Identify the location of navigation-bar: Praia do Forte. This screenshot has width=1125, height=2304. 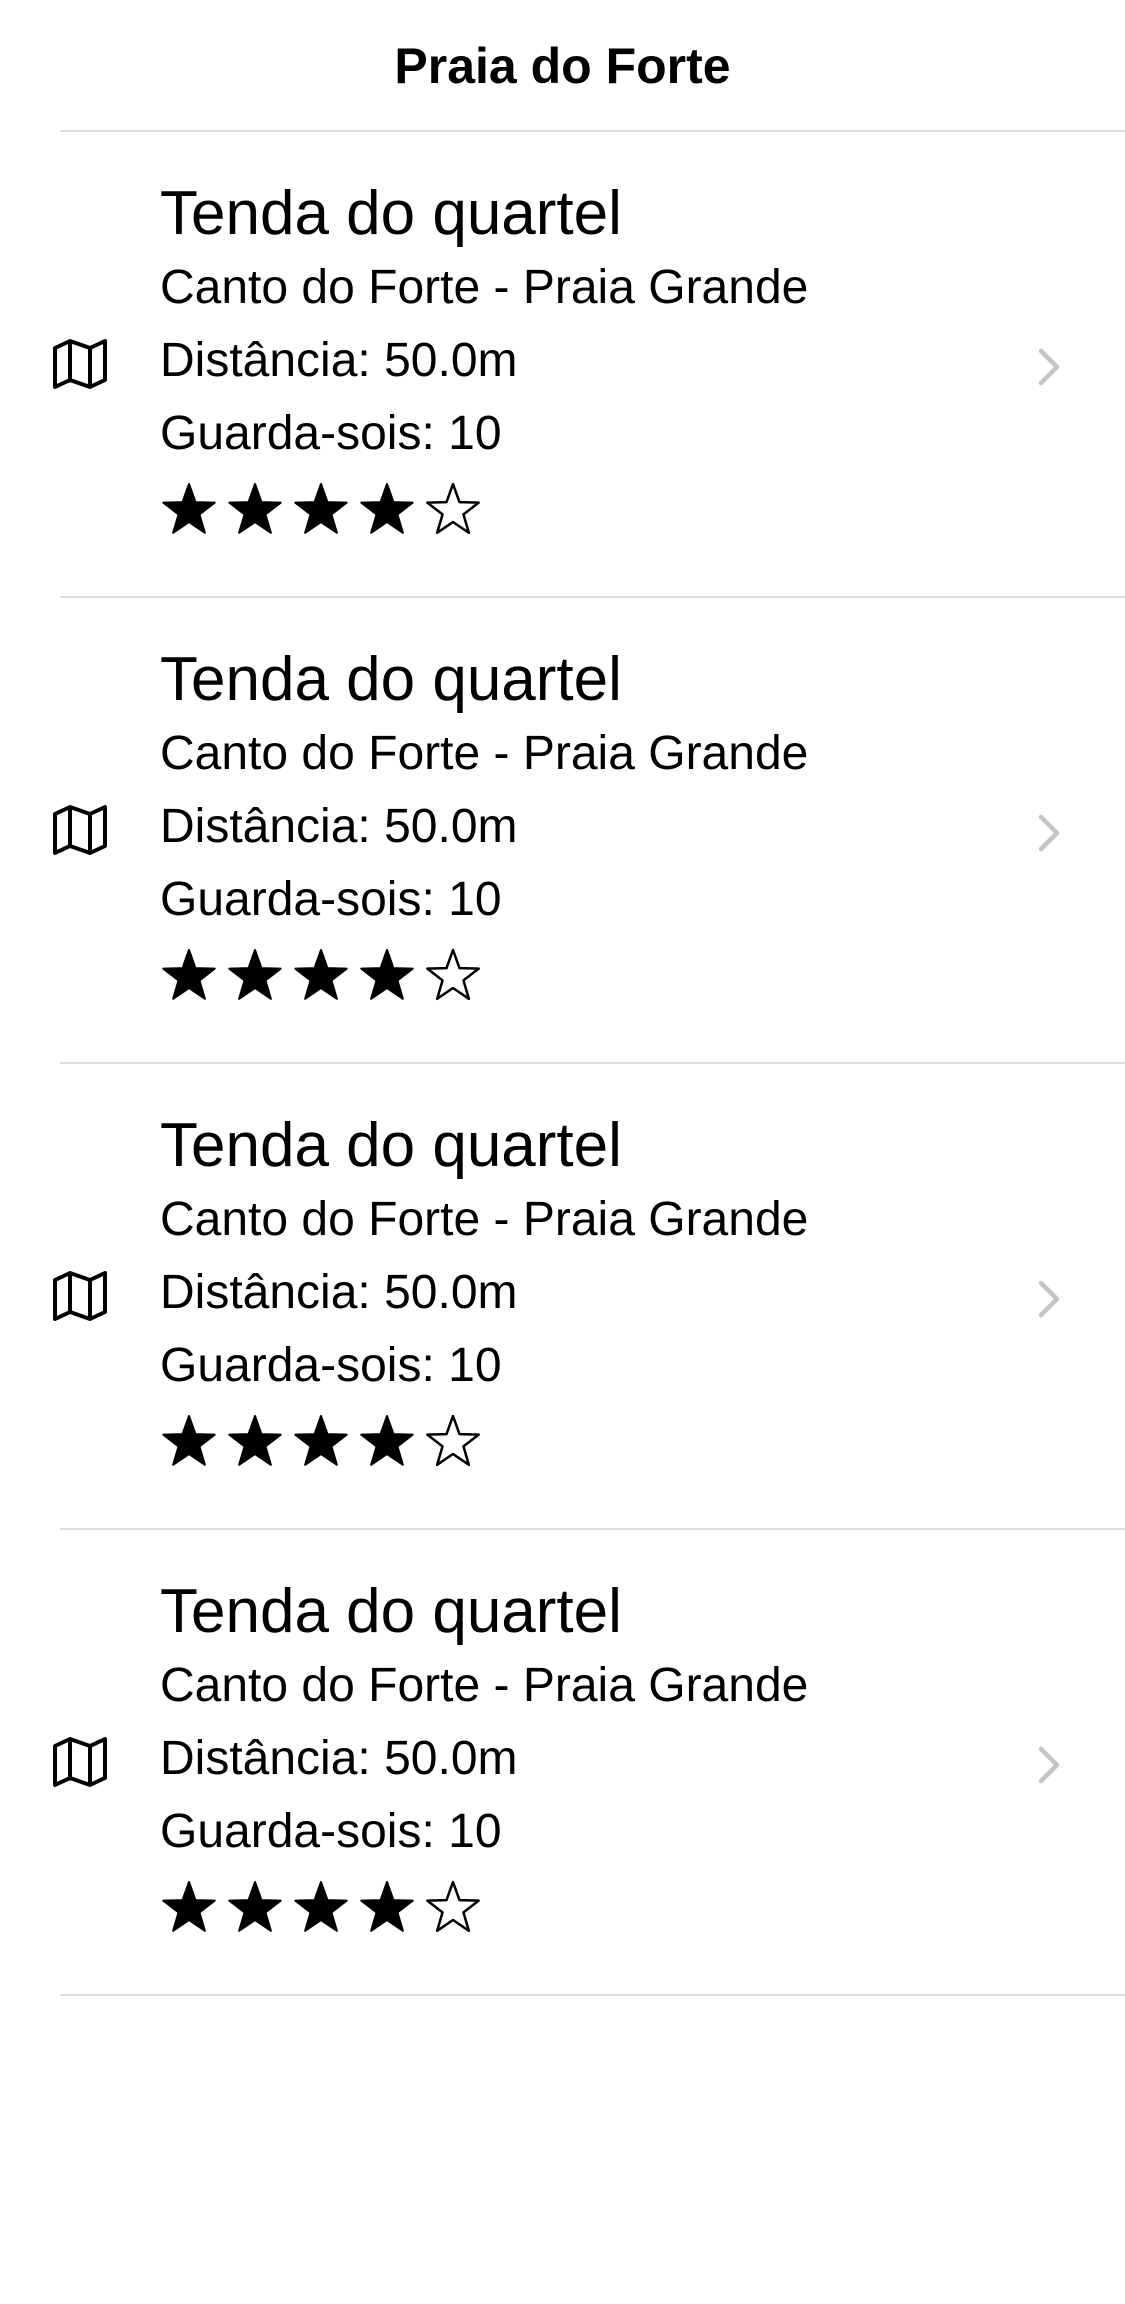
(562, 66).